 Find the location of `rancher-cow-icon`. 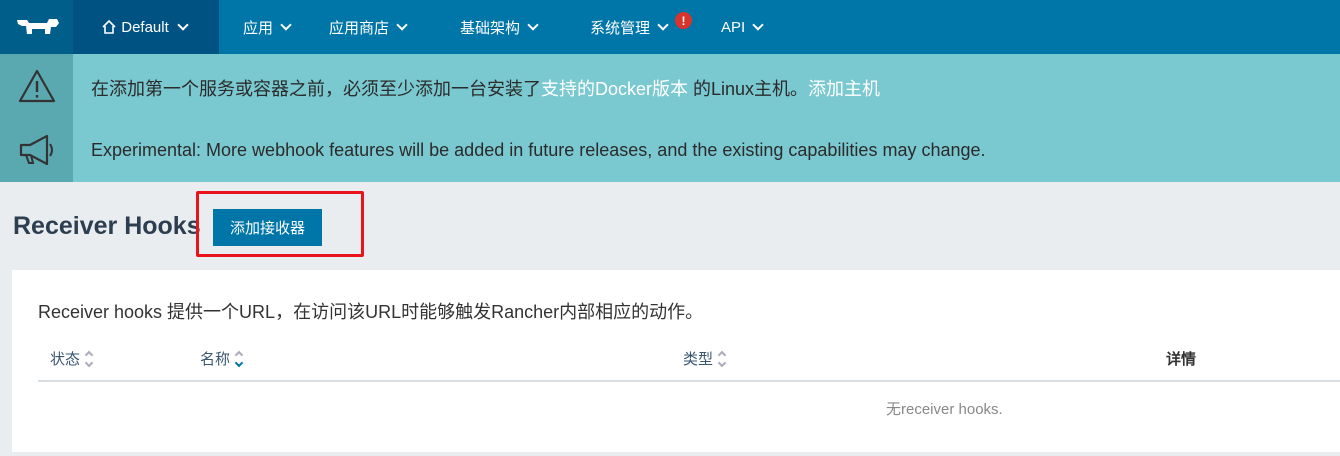

rancher-cow-icon is located at coordinates (37, 26).